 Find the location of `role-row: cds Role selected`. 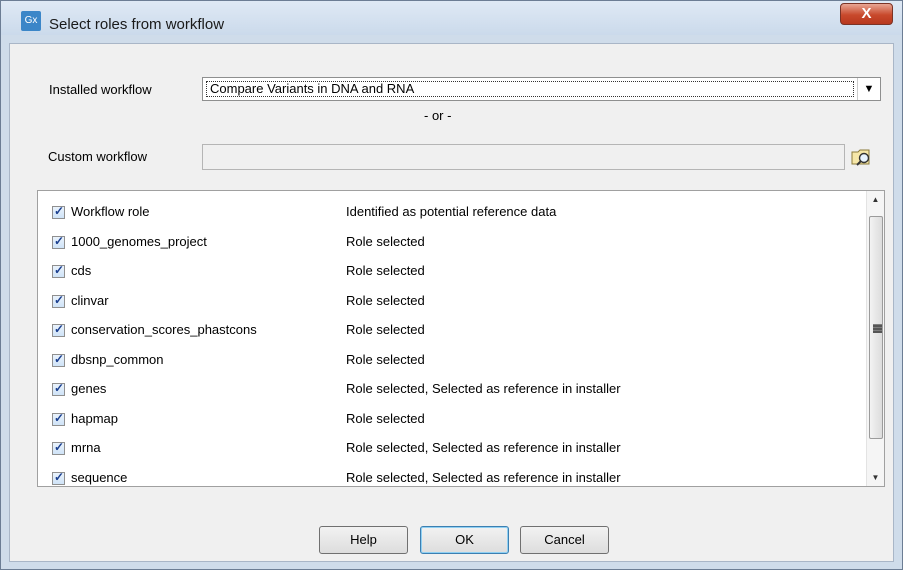

role-row: cds Role selected is located at coordinates (453, 273).